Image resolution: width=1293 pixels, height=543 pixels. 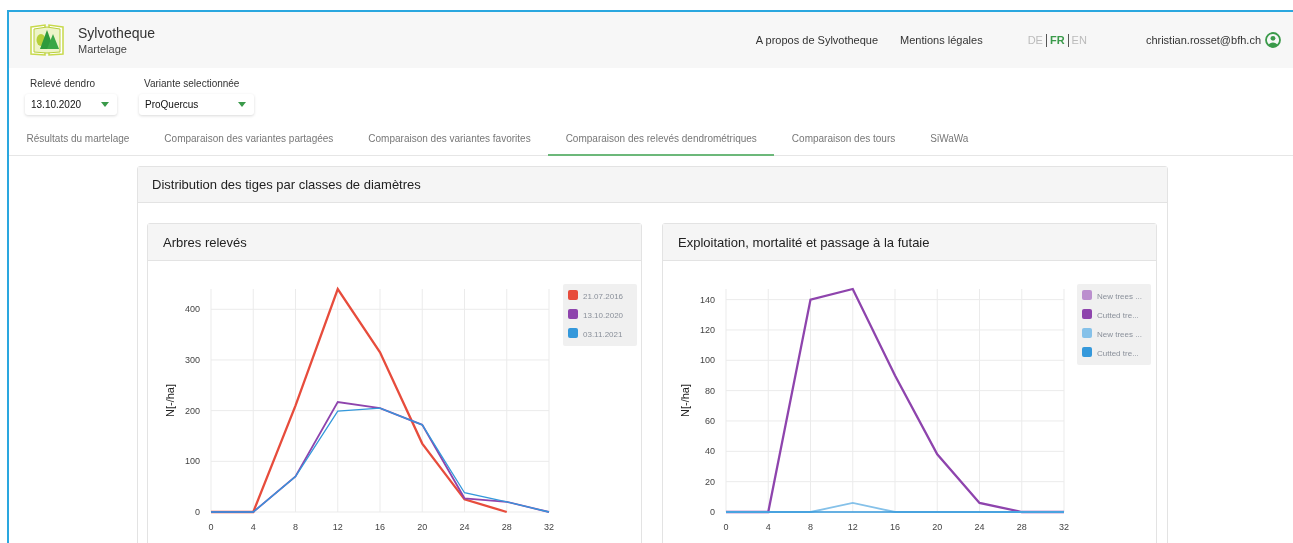 What do you see at coordinates (710, 451) in the screenshot?
I see `axis-tick-label: 40` at bounding box center [710, 451].